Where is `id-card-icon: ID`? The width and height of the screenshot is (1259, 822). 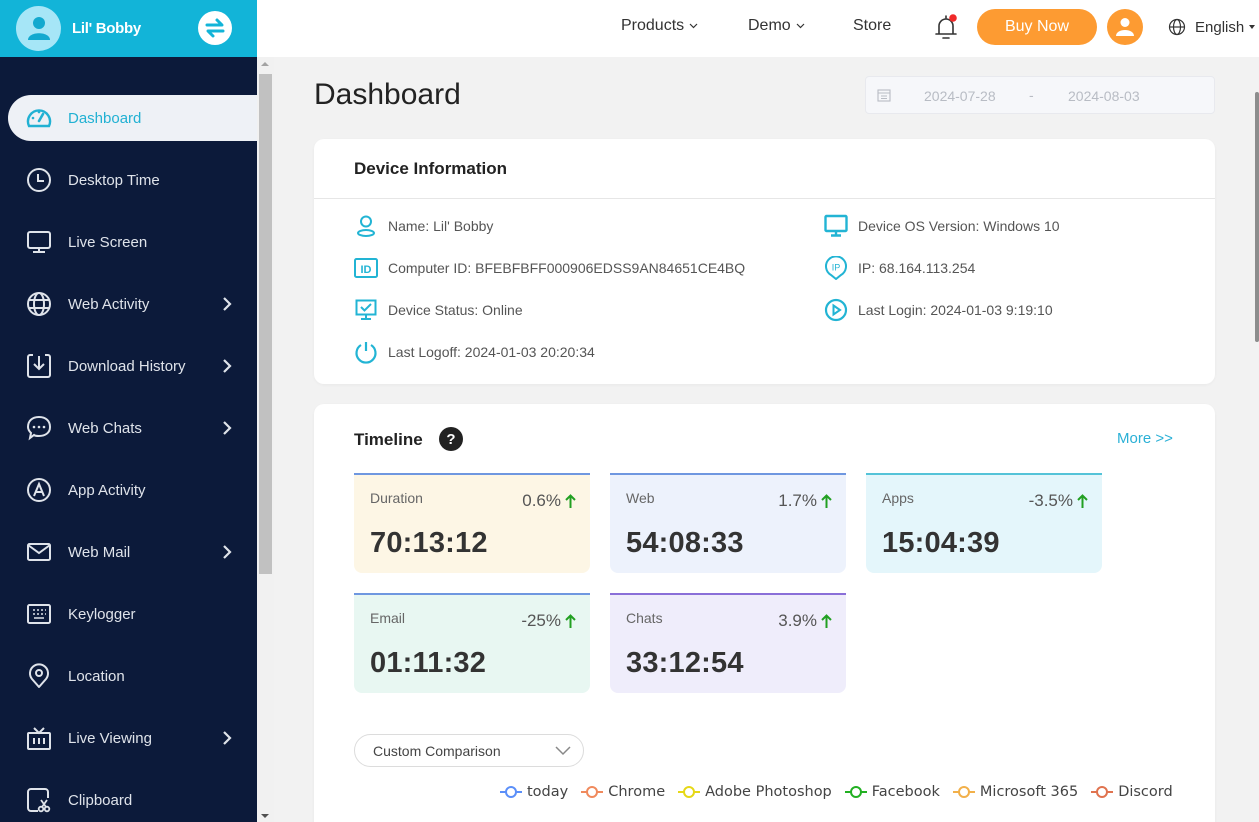 id-card-icon: ID is located at coordinates (366, 268).